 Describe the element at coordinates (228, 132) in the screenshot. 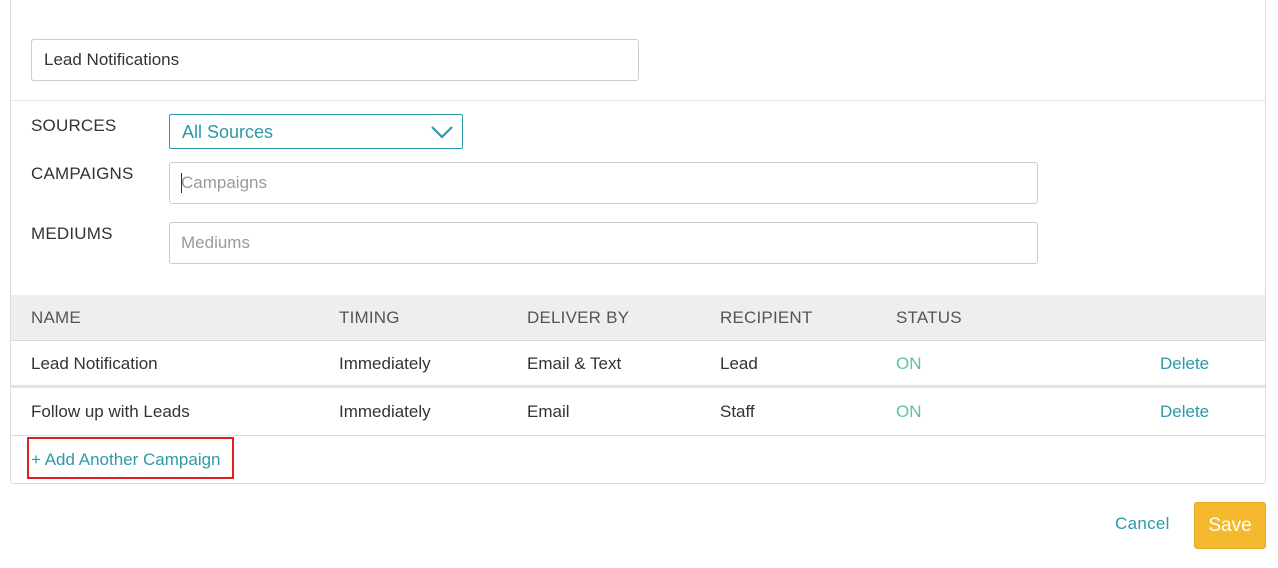

I see `sources-selected-value: All Sources` at that location.